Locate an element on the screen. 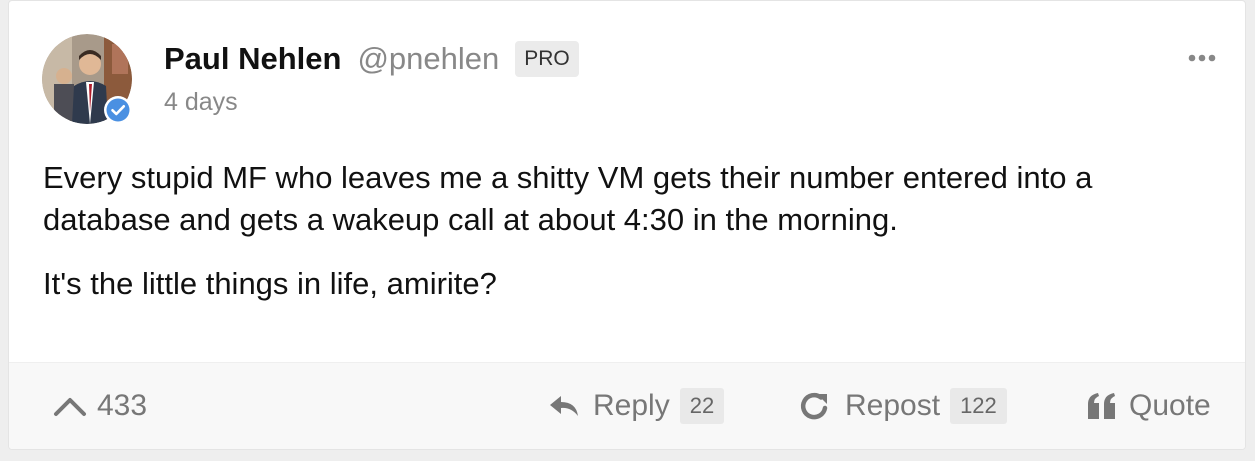 The height and width of the screenshot is (461, 1255). upvote-button: 433 is located at coordinates (100, 406).